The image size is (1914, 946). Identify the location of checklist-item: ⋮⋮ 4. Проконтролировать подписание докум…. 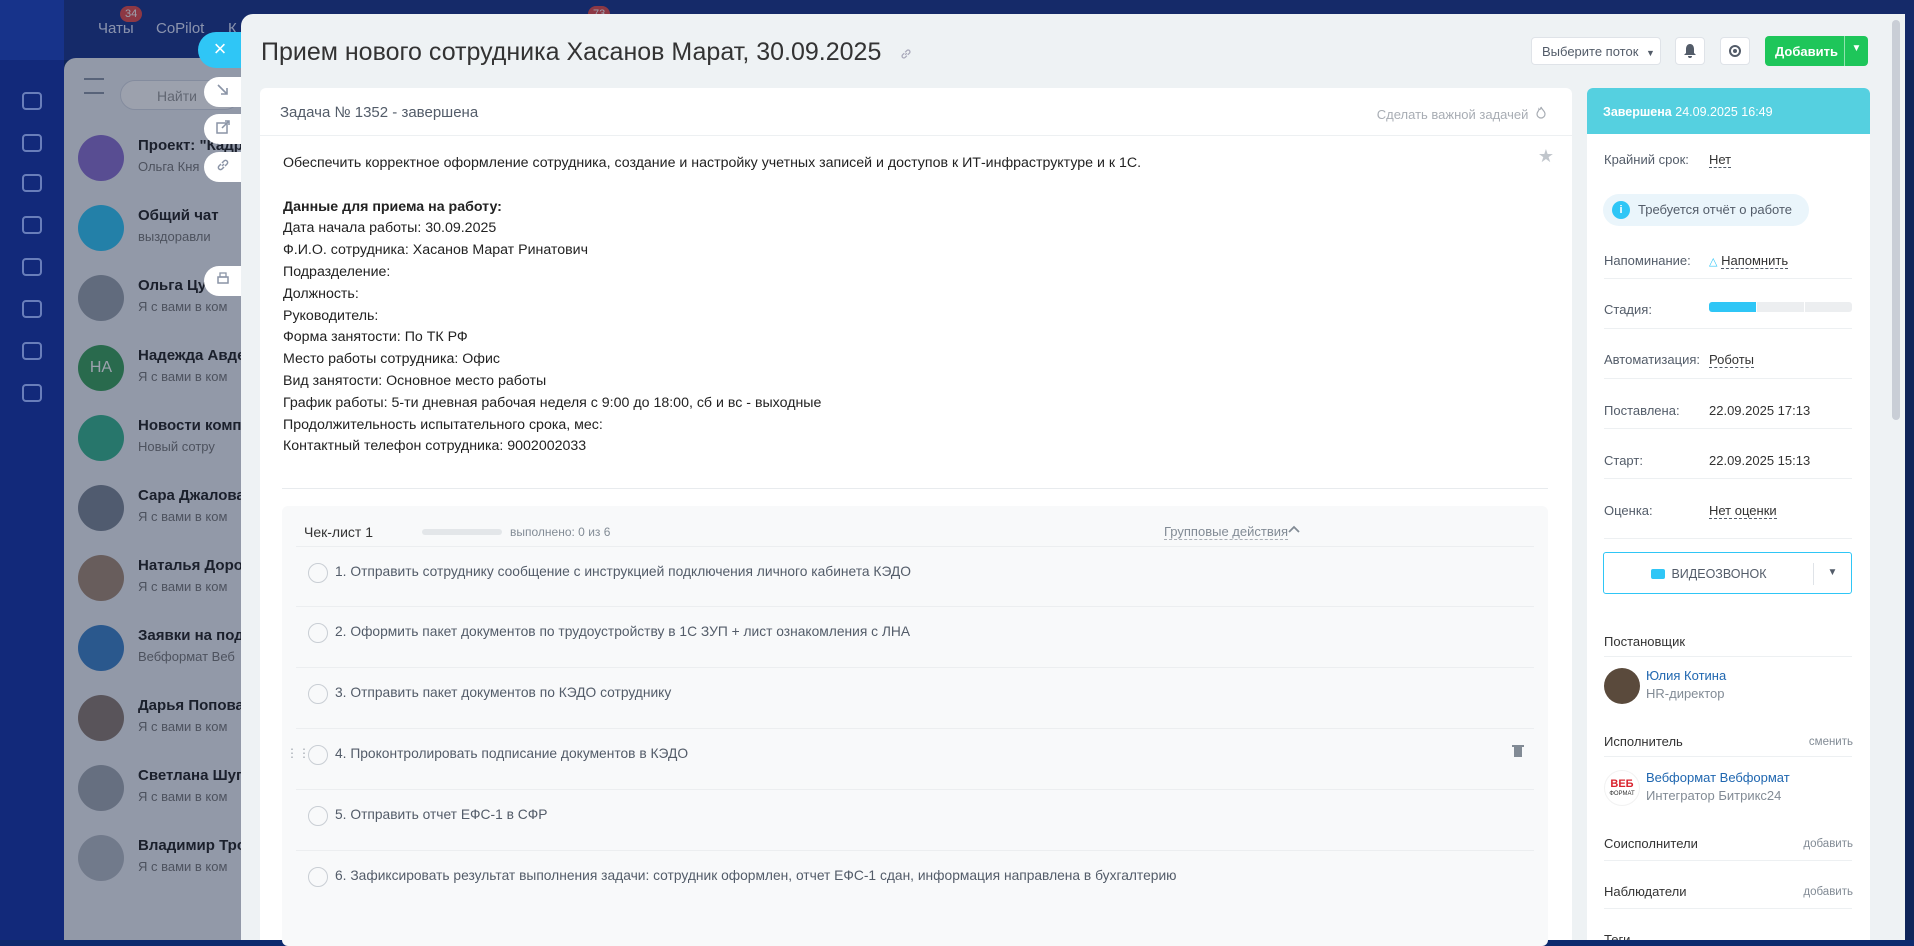
(910, 753).